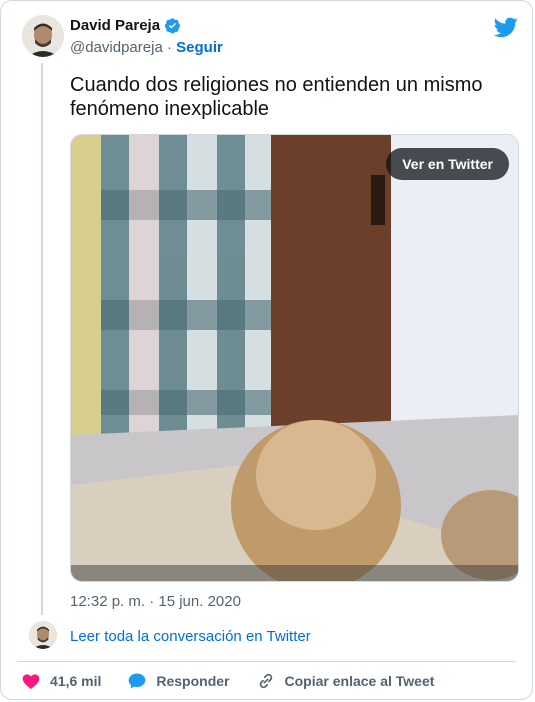 The width and height of the screenshot is (535, 702). Describe the element at coordinates (172, 26) in the screenshot. I see `verified-badge-icon` at that location.